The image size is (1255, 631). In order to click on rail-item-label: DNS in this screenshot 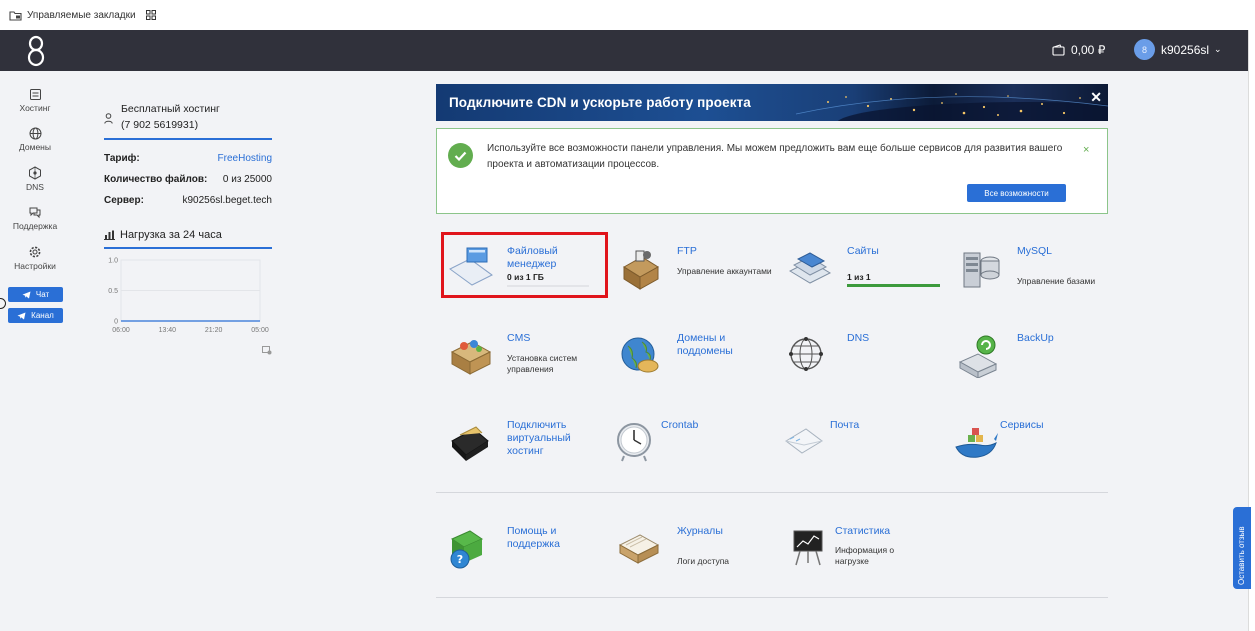, I will do `click(35, 187)`.